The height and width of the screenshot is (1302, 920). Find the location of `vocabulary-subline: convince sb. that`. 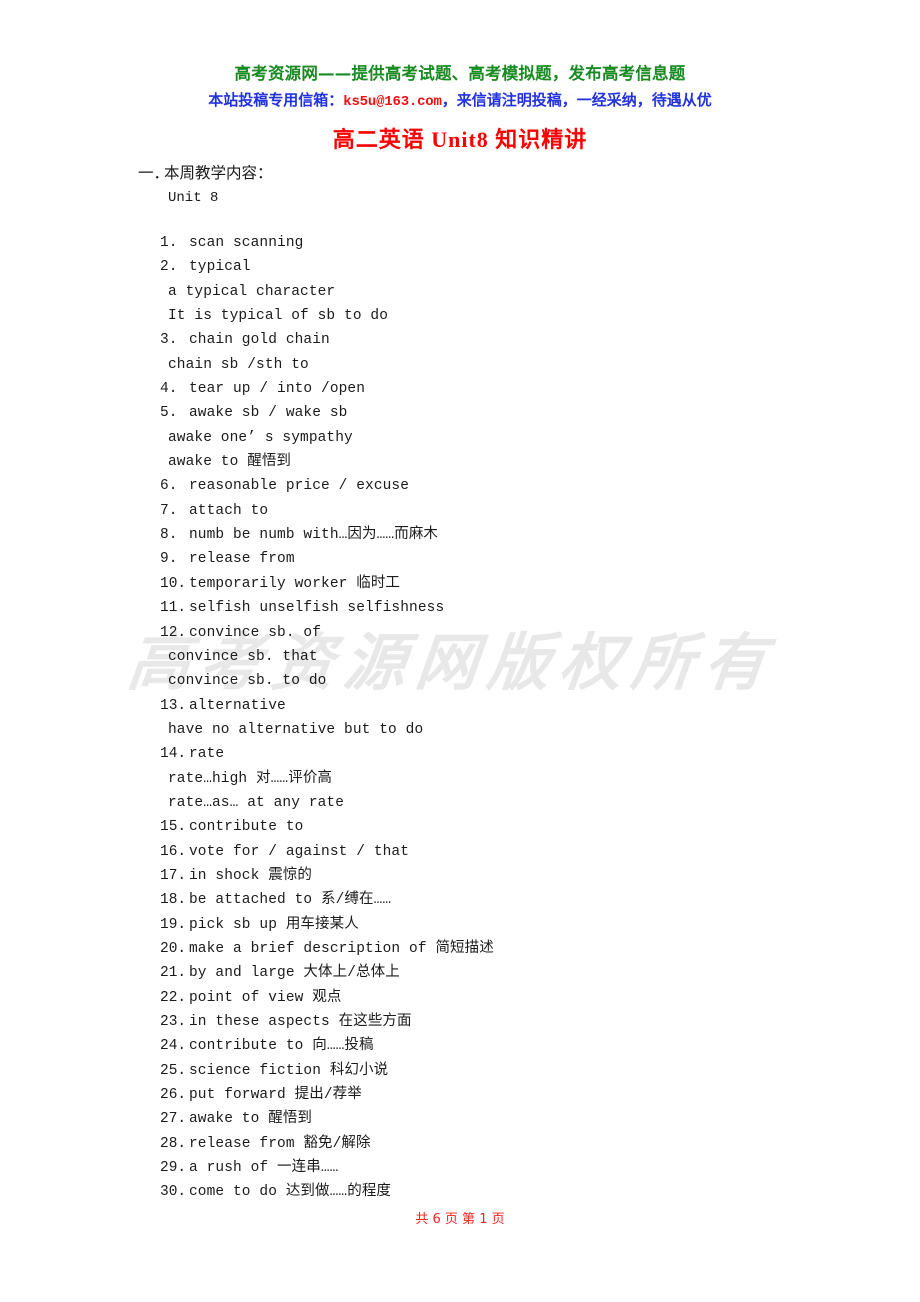

vocabulary-subline: convince sb. that is located at coordinates (460, 657).